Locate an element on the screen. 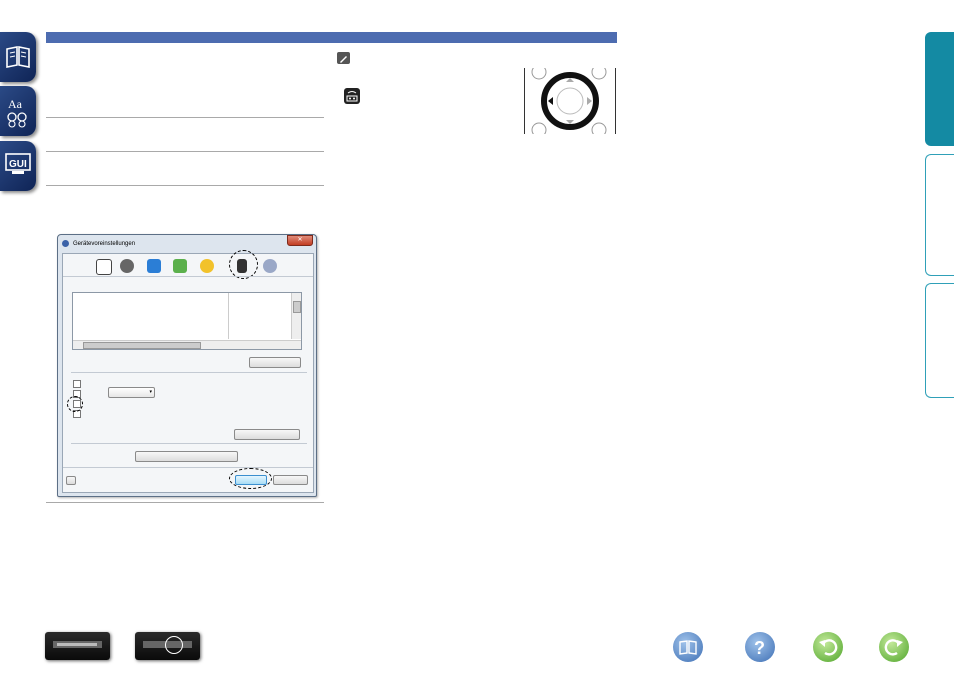  book-tab is located at coordinates (18, 57).